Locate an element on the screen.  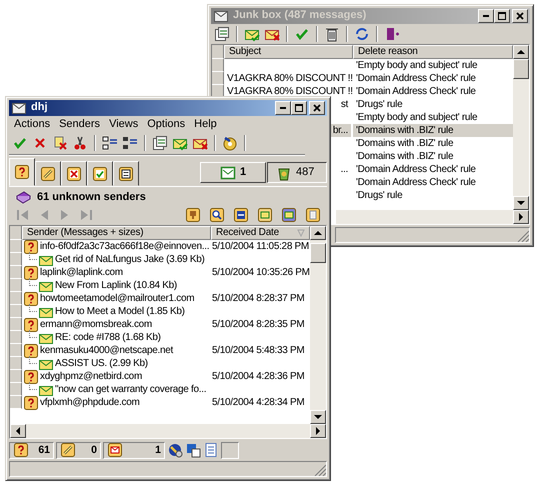
disc-icon is located at coordinates (230, 143).